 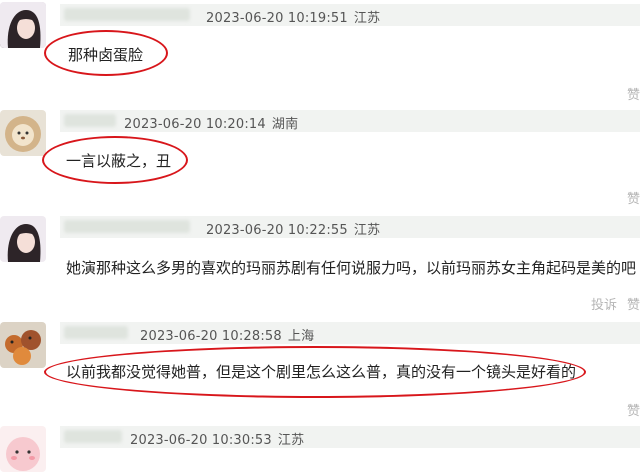 What do you see at coordinates (106, 55) in the screenshot?
I see `comment-text: 那种卤蛋脸` at bounding box center [106, 55].